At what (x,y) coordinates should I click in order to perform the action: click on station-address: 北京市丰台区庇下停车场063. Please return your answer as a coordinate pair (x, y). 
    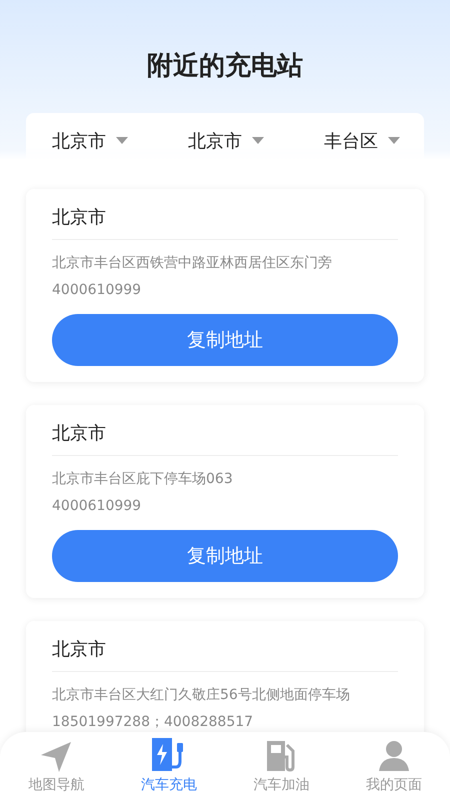
    Looking at the image, I should click on (143, 479).